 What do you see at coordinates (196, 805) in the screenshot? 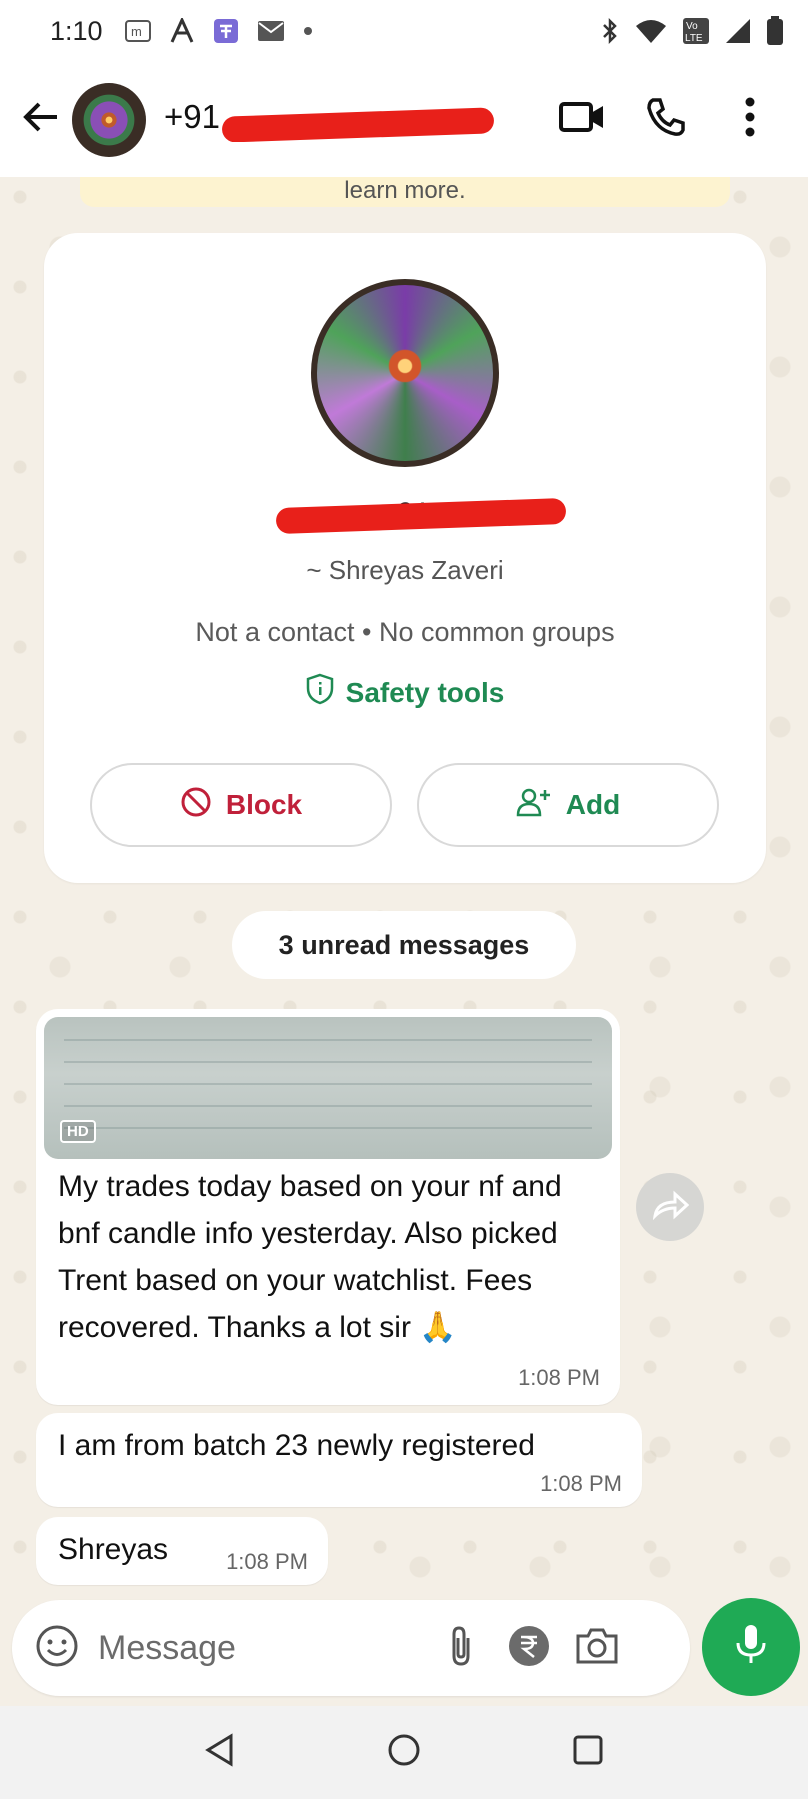
I see `block-icon` at bounding box center [196, 805].